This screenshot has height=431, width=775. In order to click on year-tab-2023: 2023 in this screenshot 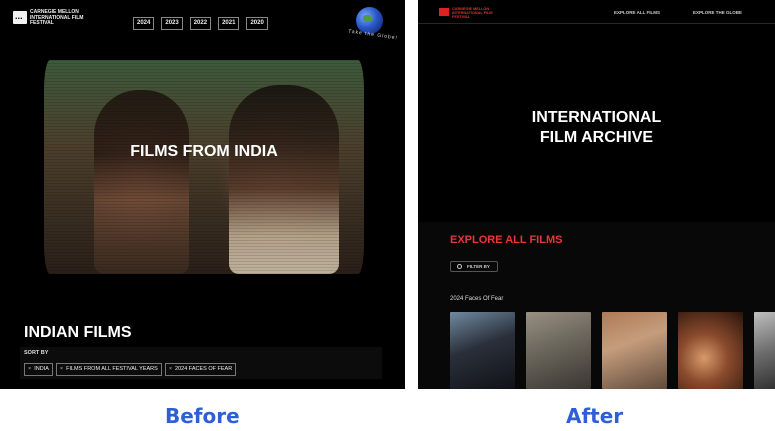, I will do `click(172, 23)`.